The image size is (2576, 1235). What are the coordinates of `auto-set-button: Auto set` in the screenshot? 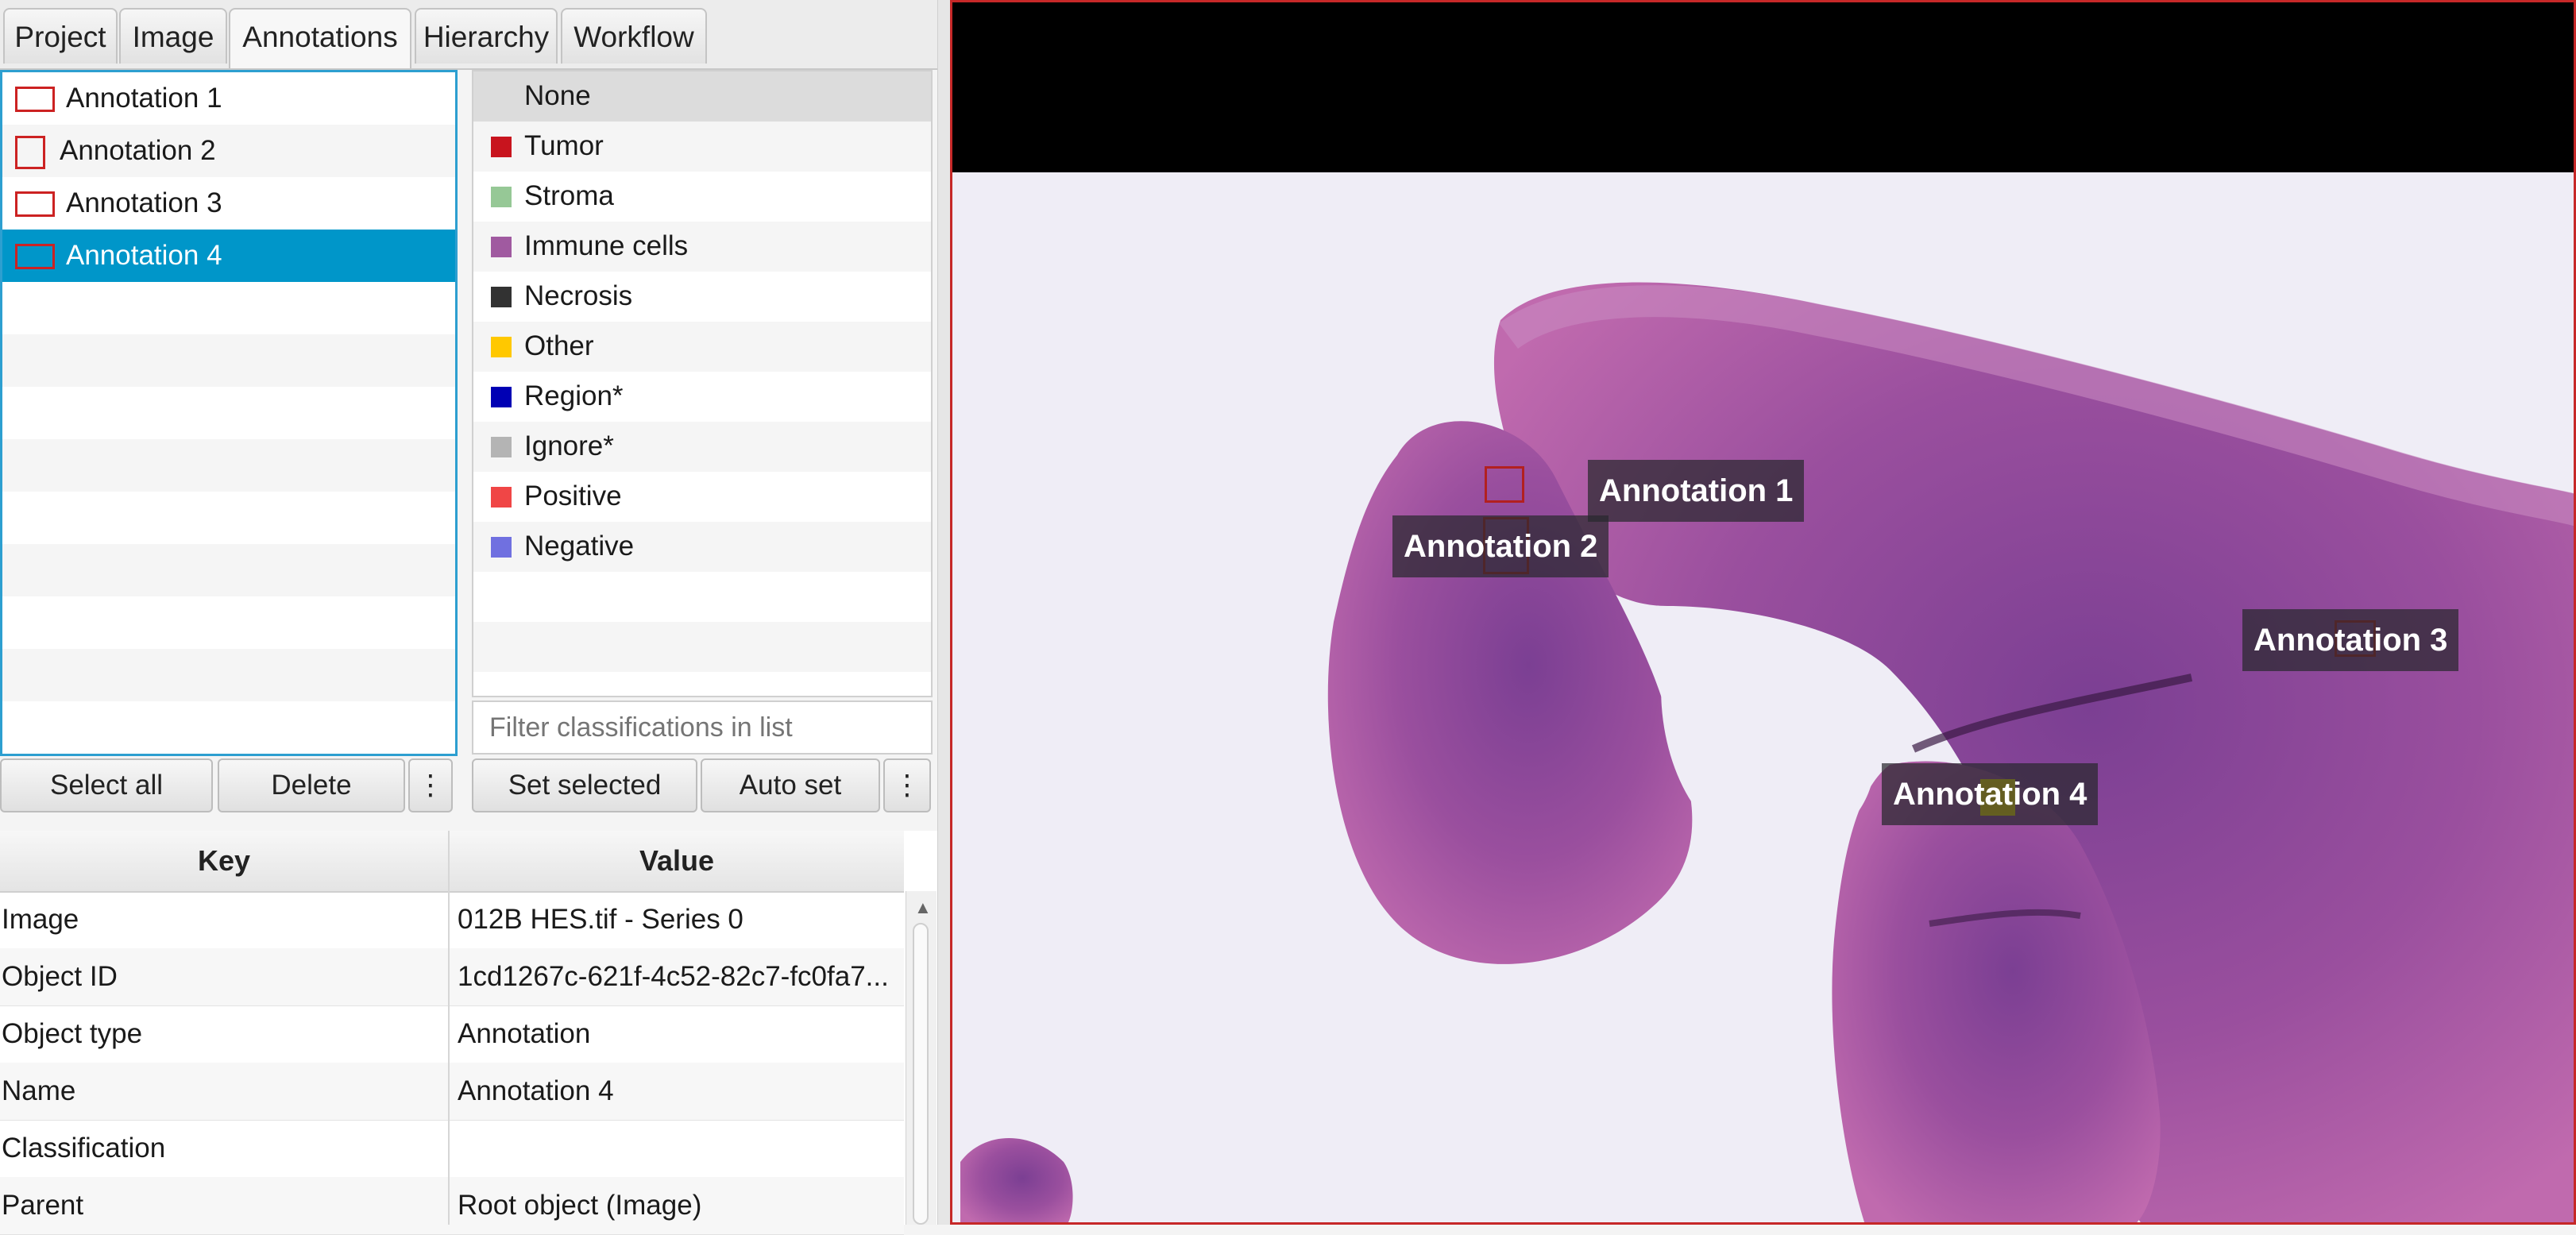 It's located at (790, 785).